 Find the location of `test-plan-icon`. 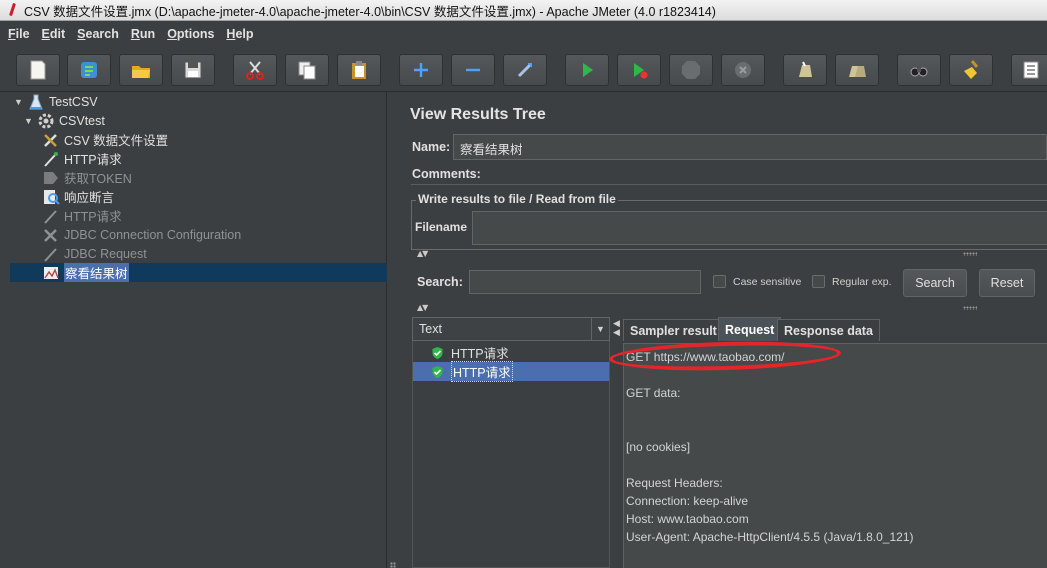

test-plan-icon is located at coordinates (36, 101).